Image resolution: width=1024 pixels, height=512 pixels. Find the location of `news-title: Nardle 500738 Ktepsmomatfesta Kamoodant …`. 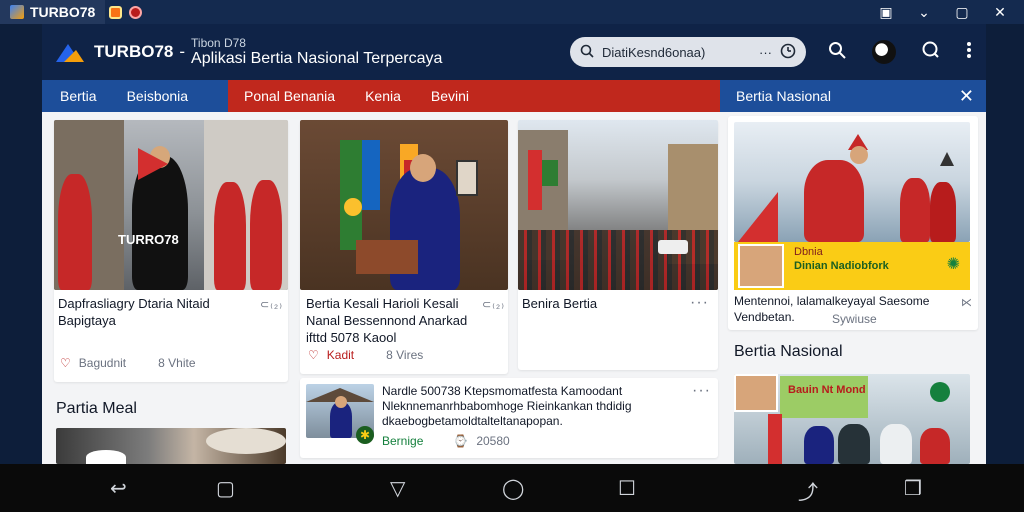

news-title: Nardle 500738 Ktepsmomatfesta Kamoodant … is located at coordinates (532, 406).